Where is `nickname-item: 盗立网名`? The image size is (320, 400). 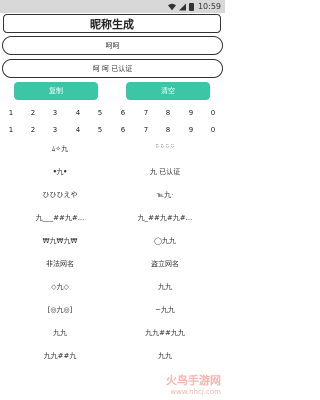
nickname-item: 盗立网名 is located at coordinates (165, 264).